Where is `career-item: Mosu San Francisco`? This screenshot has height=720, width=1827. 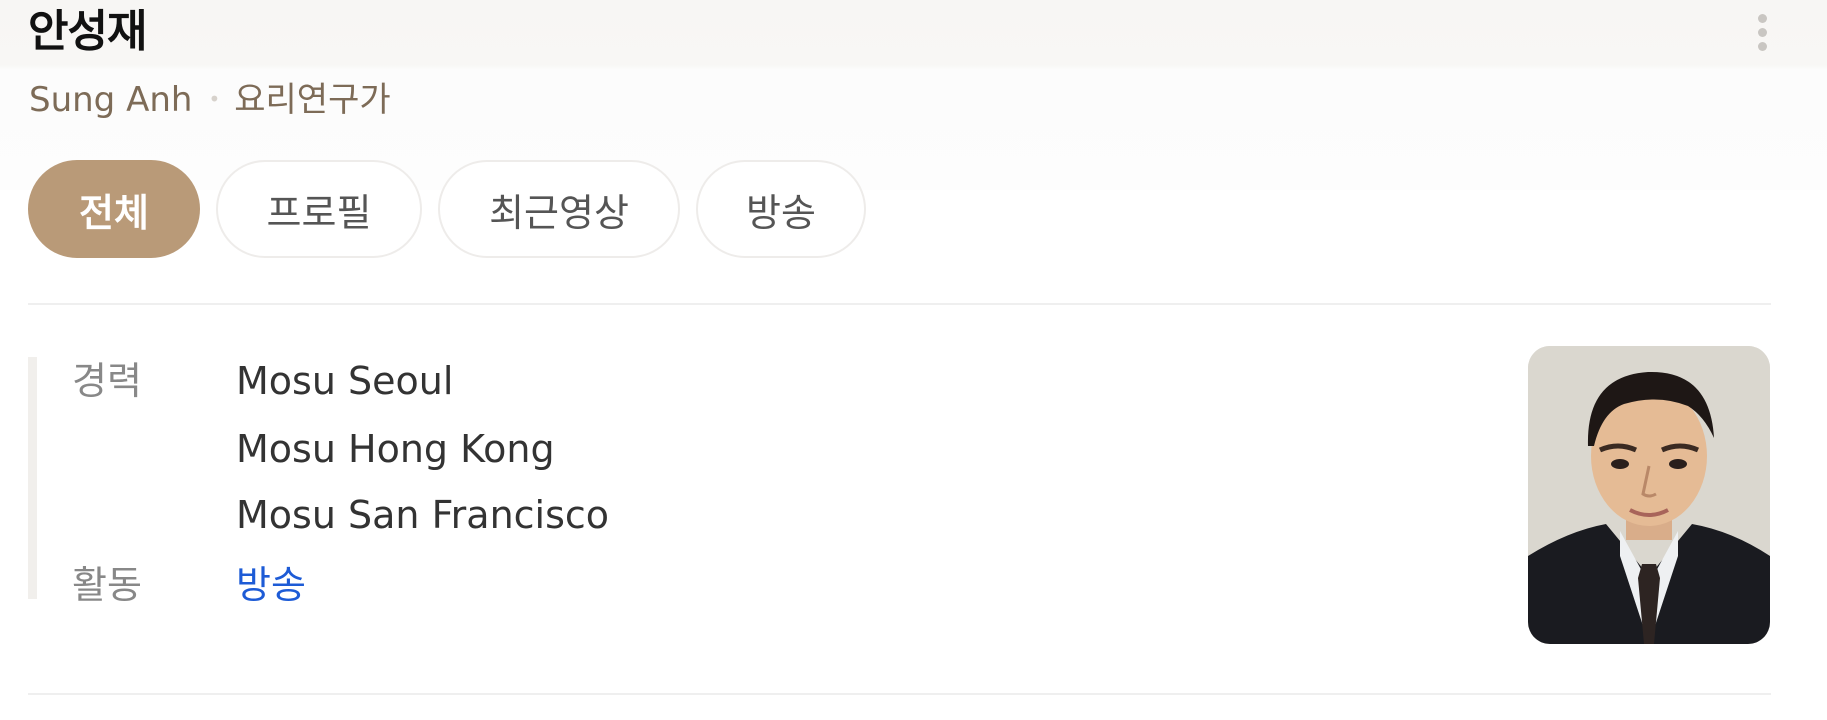 career-item: Mosu San Francisco is located at coordinates (423, 515).